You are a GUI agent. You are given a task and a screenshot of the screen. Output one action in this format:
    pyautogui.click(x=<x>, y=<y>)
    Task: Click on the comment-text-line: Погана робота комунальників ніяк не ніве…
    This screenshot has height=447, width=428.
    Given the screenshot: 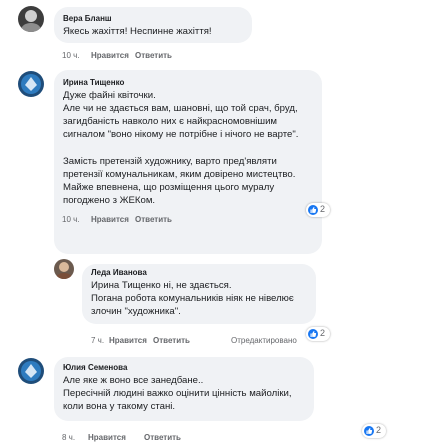 What is the action you would take?
    pyautogui.click(x=192, y=298)
    